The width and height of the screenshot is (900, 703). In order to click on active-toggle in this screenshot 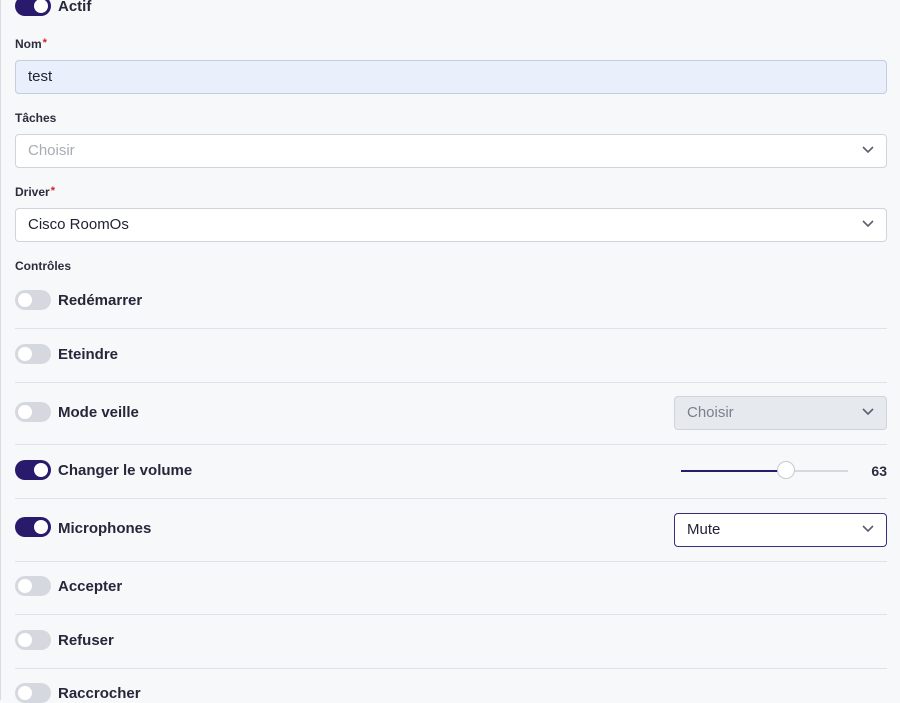, I will do `click(33, 8)`.